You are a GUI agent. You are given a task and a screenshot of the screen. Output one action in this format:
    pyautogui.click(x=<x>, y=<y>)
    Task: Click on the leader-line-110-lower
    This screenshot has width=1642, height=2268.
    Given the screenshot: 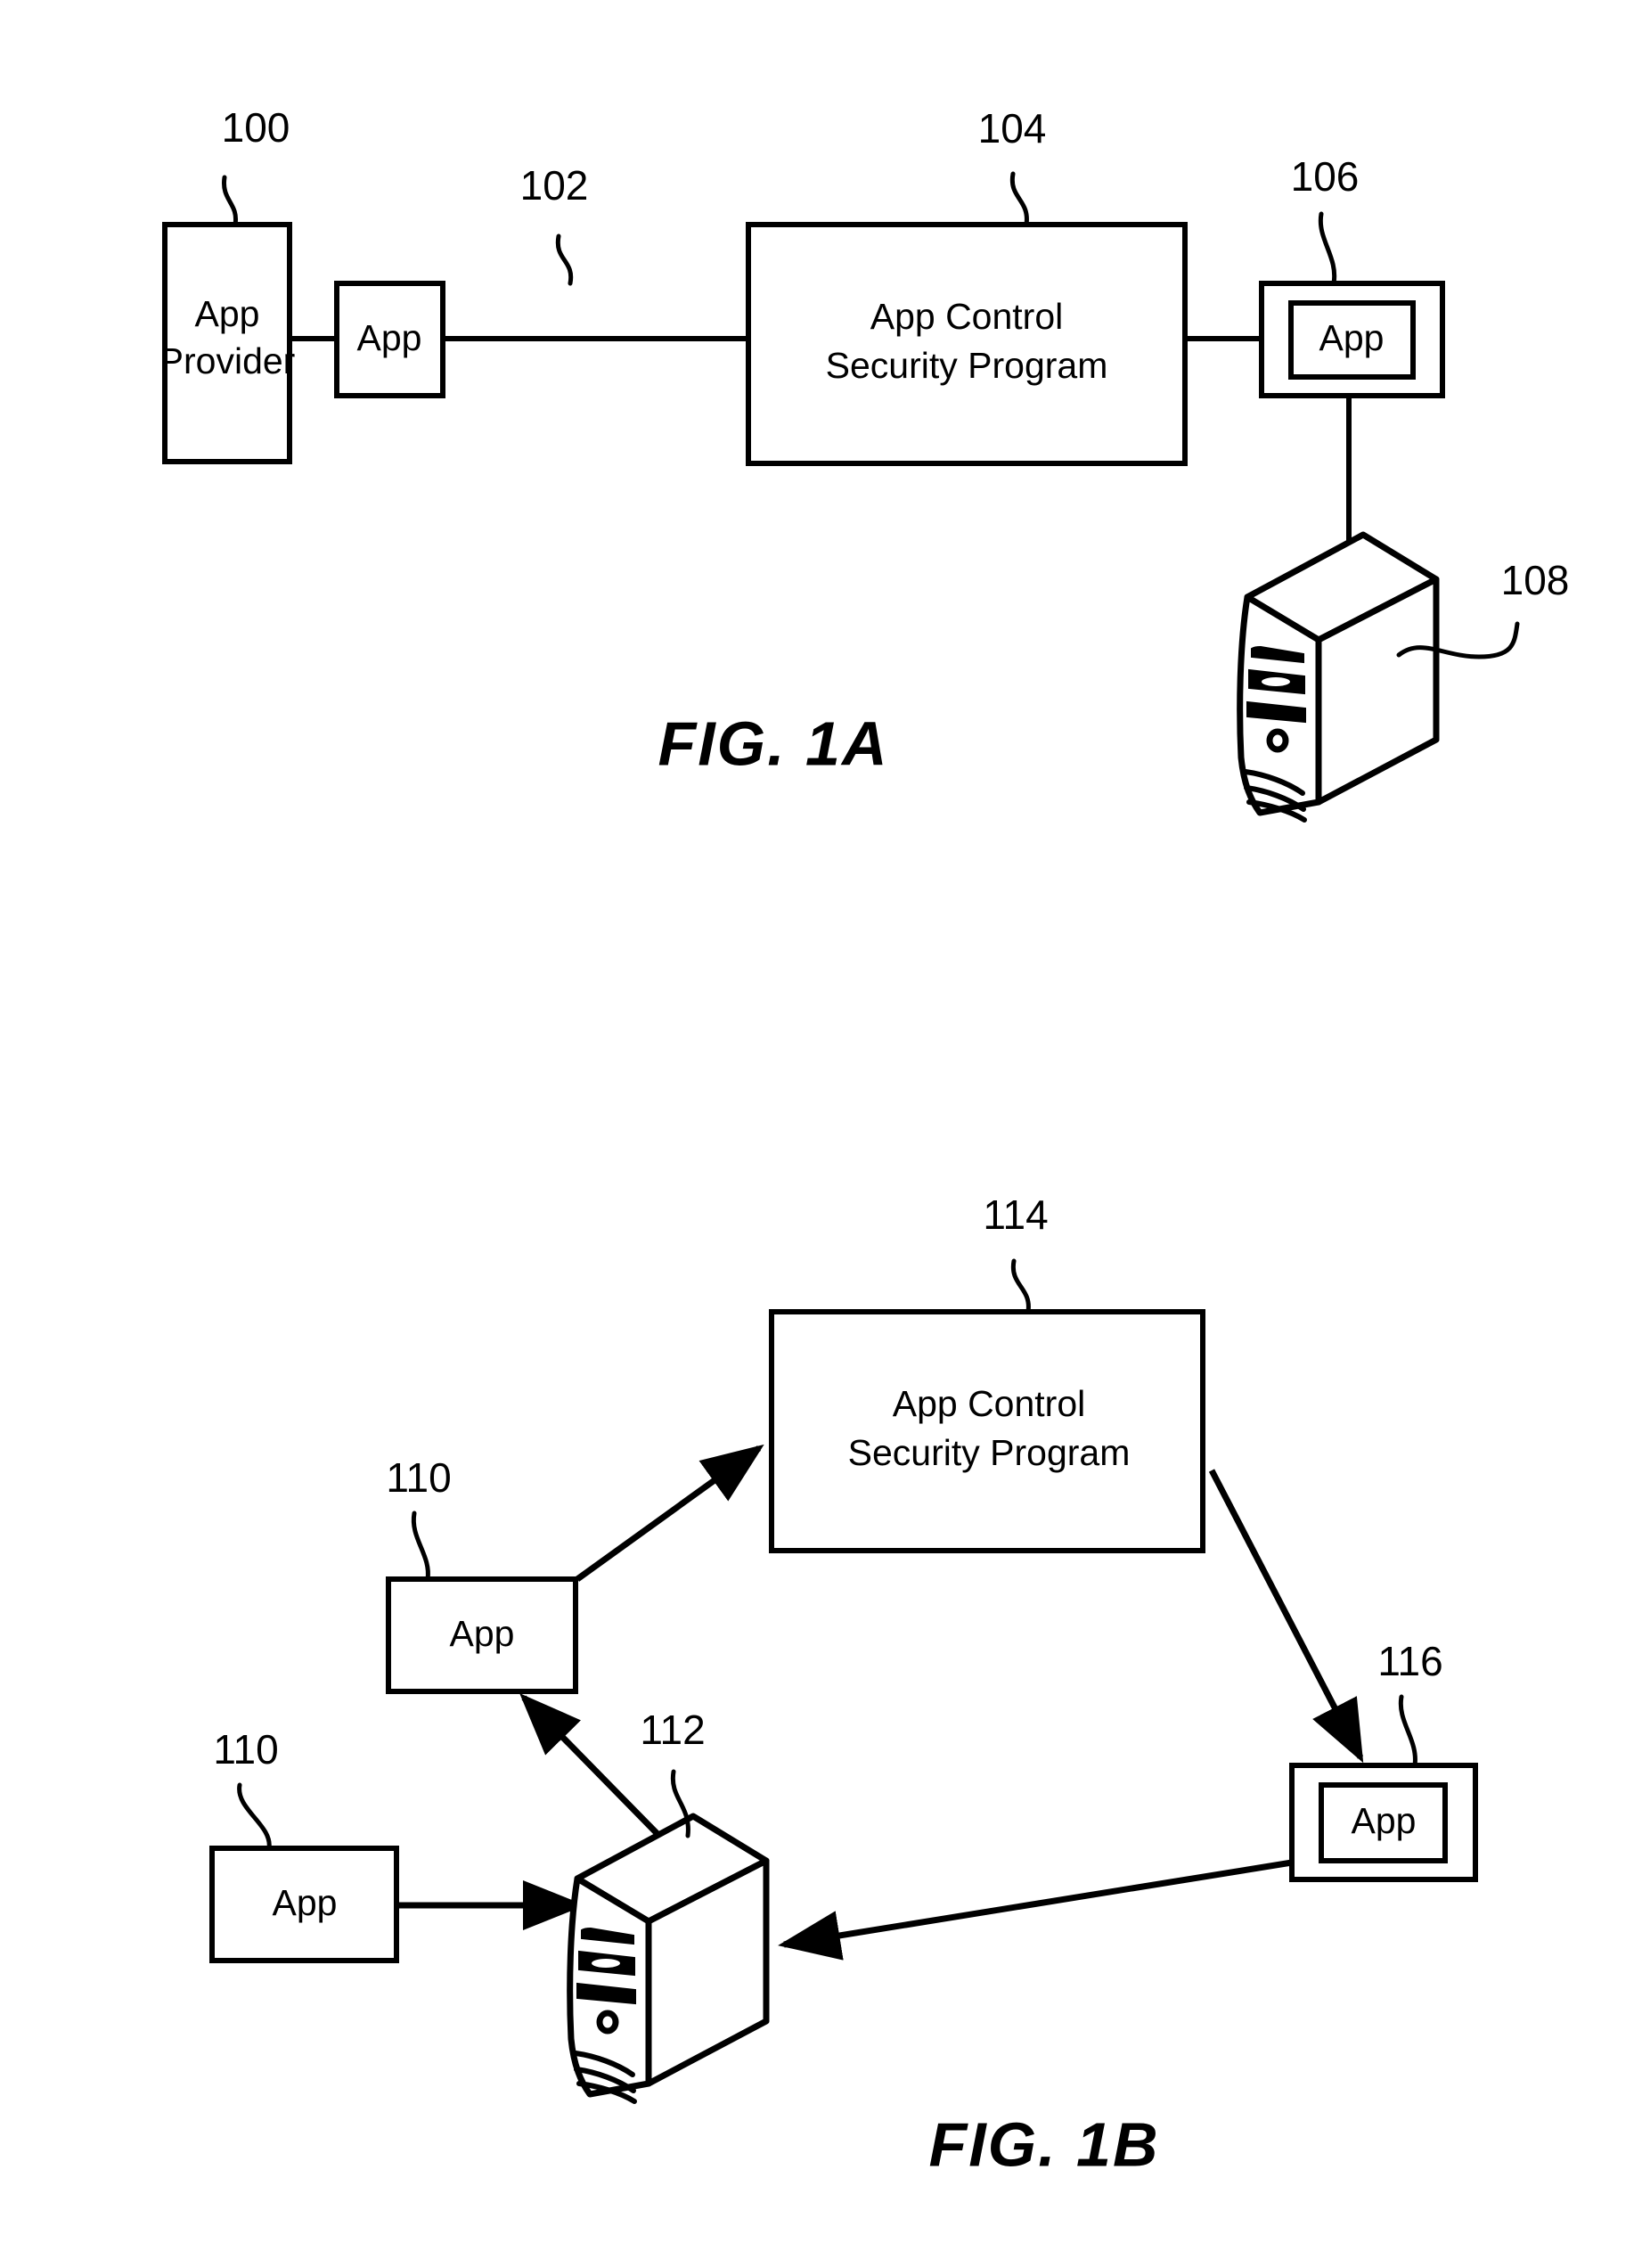 What is the action you would take?
    pyautogui.click(x=254, y=1816)
    